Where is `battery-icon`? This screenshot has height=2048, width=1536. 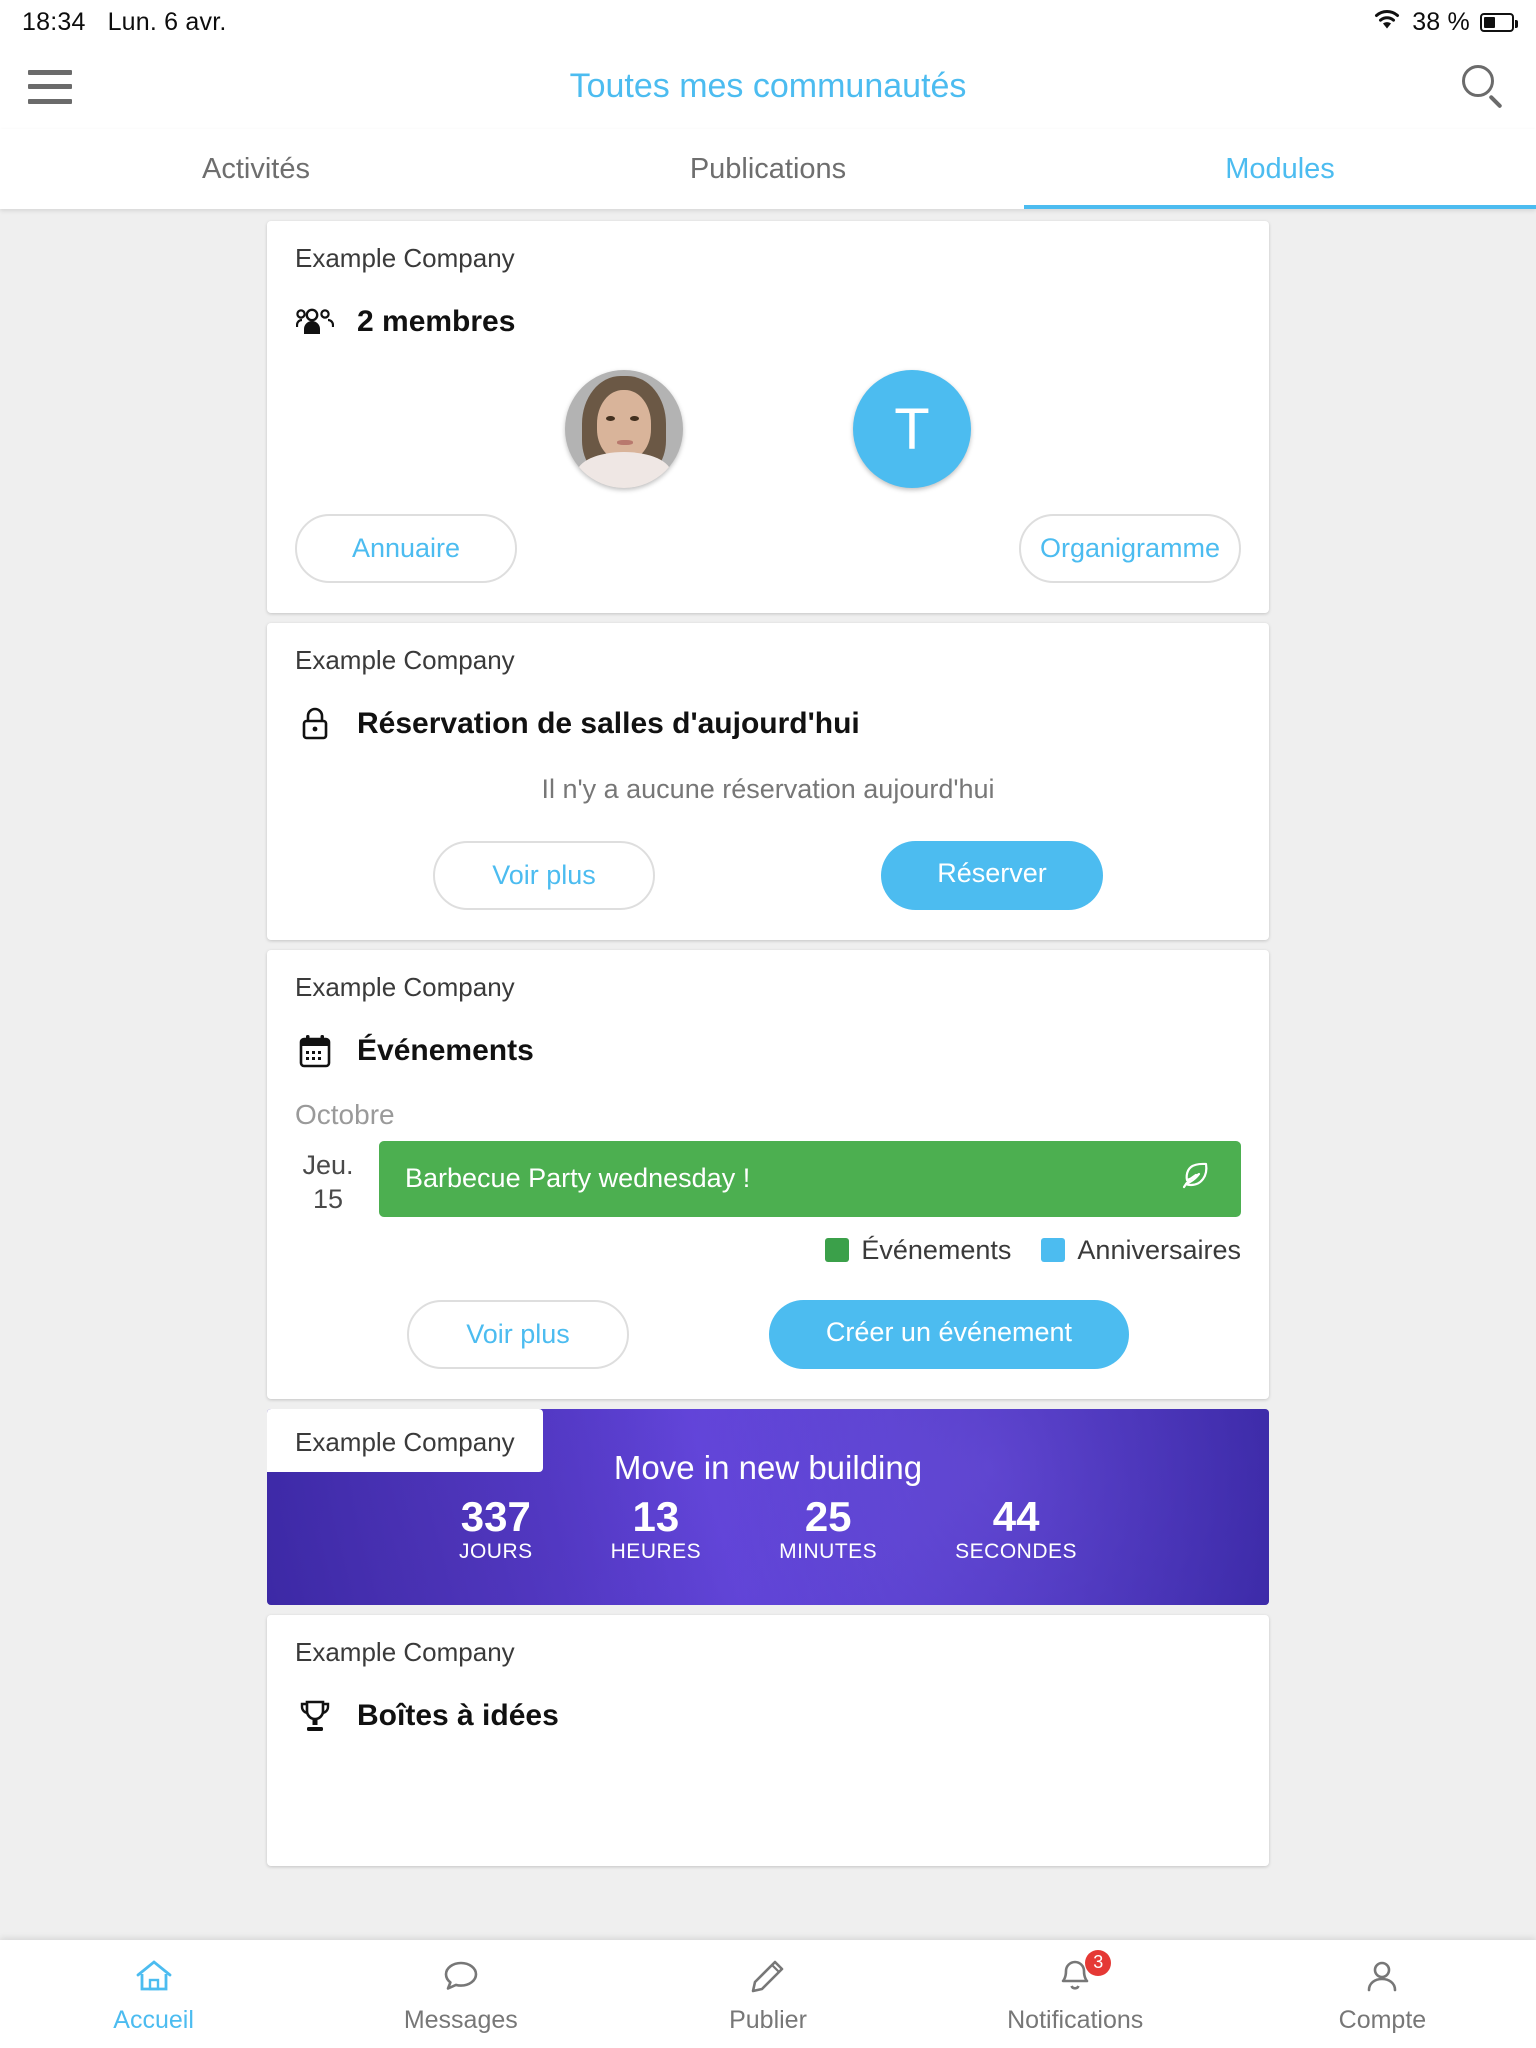 battery-icon is located at coordinates (1499, 22).